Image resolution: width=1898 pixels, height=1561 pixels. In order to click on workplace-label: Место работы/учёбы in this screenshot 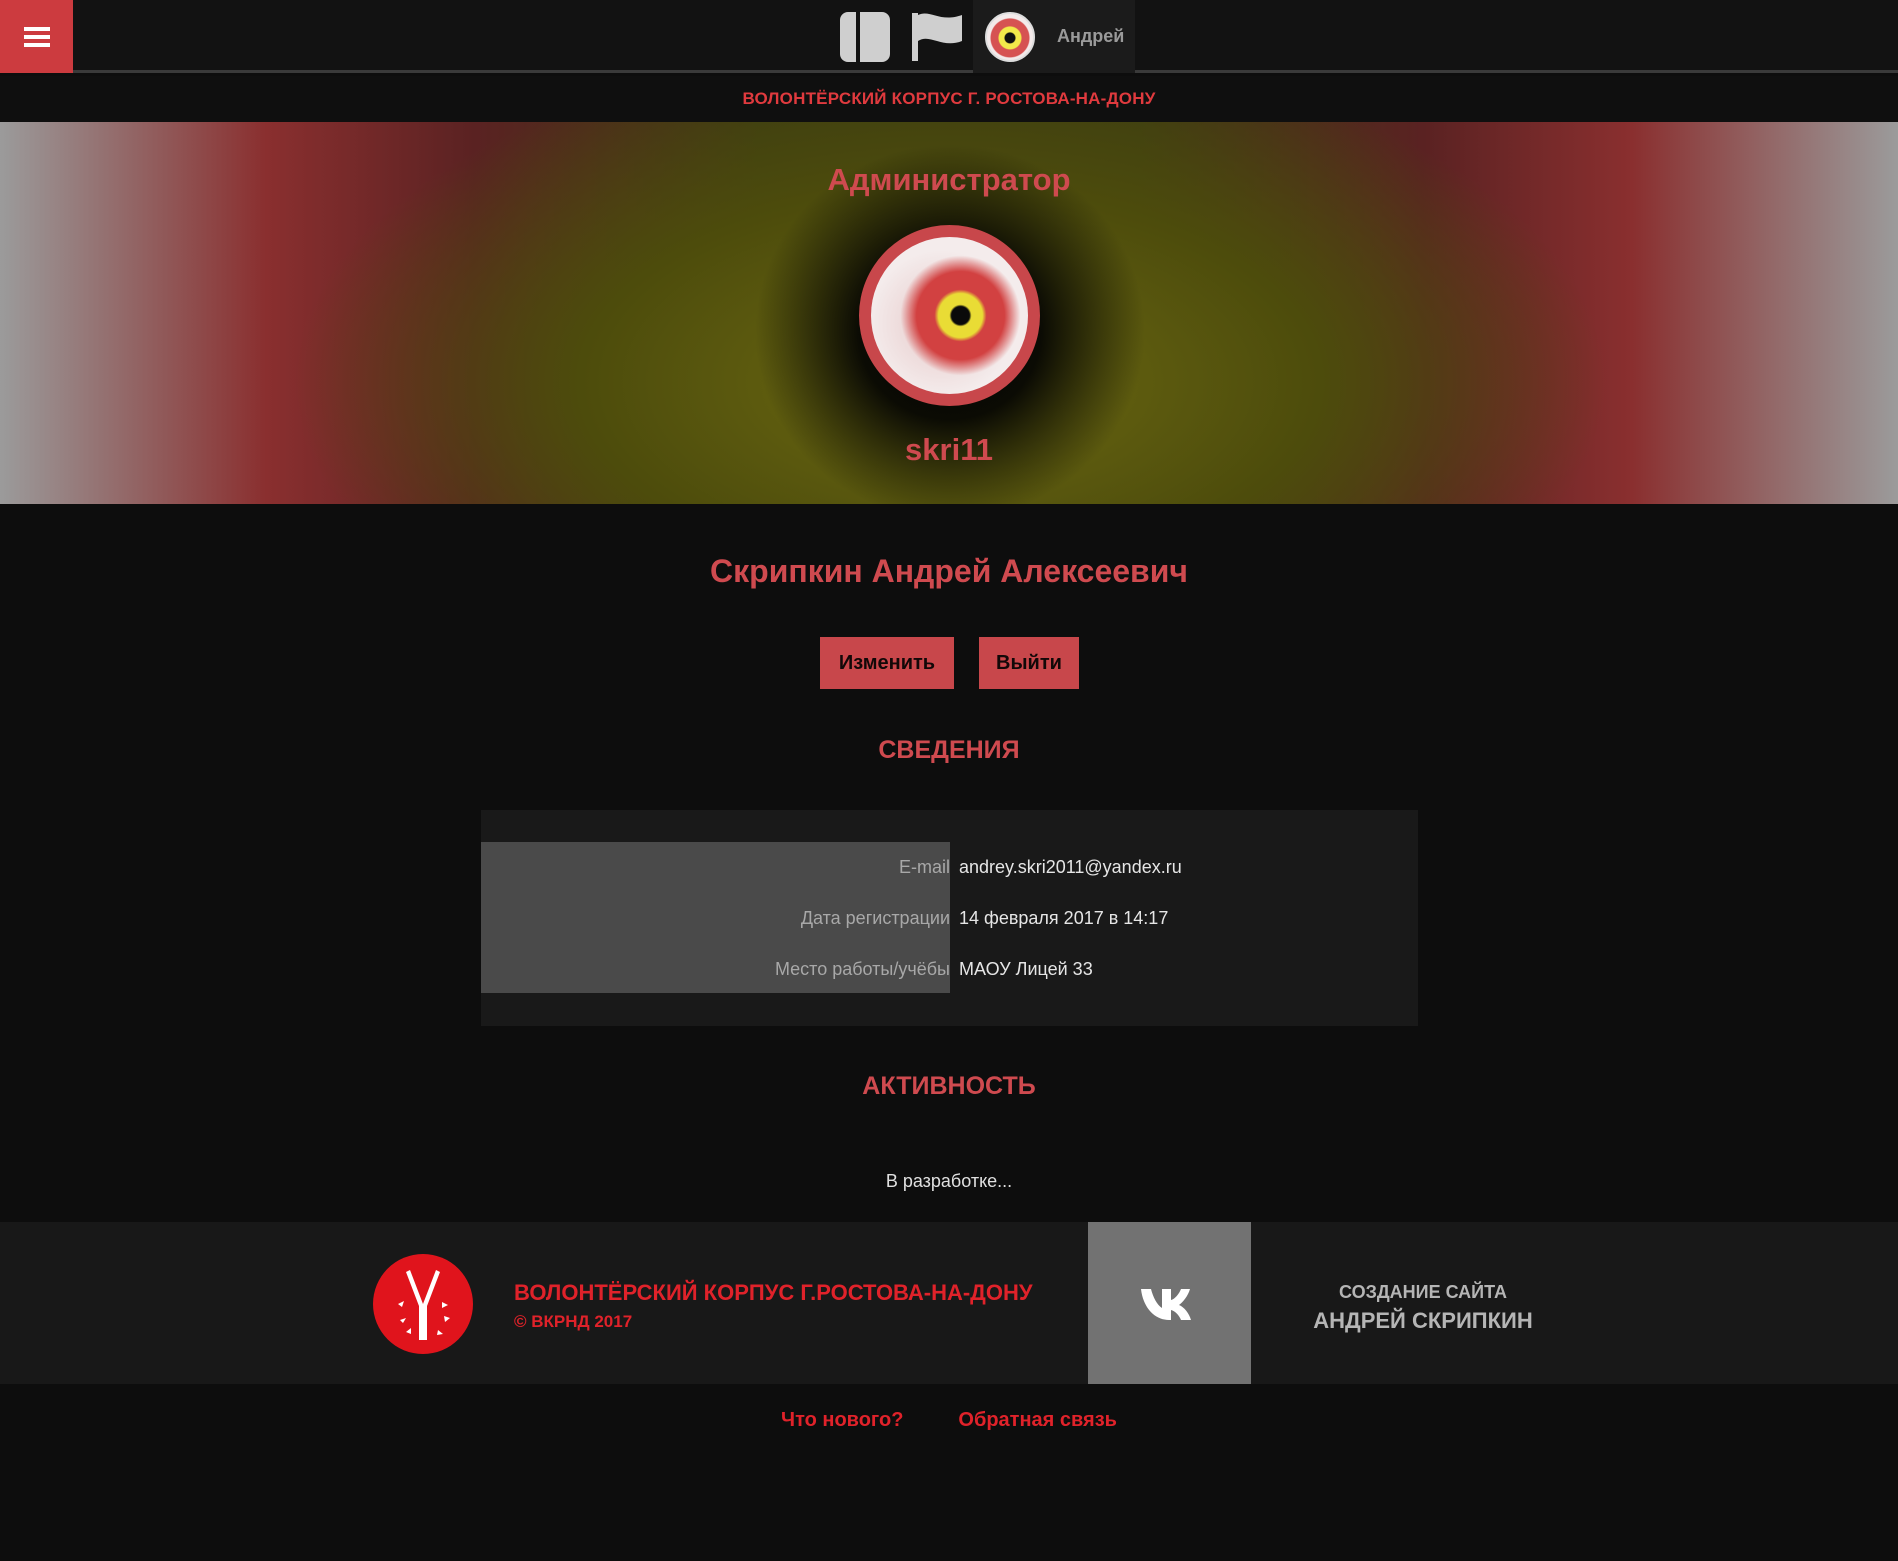, I will do `click(862, 969)`.